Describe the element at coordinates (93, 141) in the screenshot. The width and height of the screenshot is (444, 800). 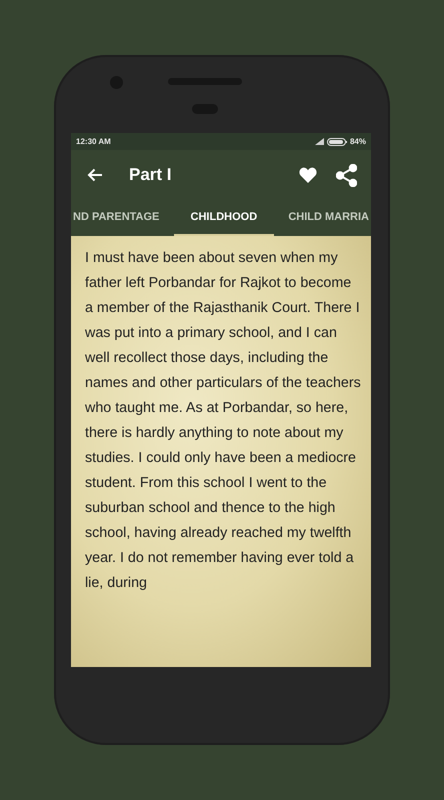
I see `status-time: 12:30 AM` at that location.